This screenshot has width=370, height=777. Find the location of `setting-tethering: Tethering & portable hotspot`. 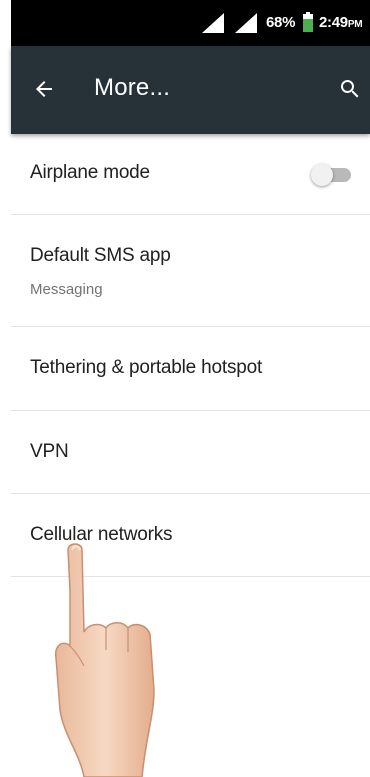

setting-tethering: Tethering & portable hotspot is located at coordinates (190, 369).